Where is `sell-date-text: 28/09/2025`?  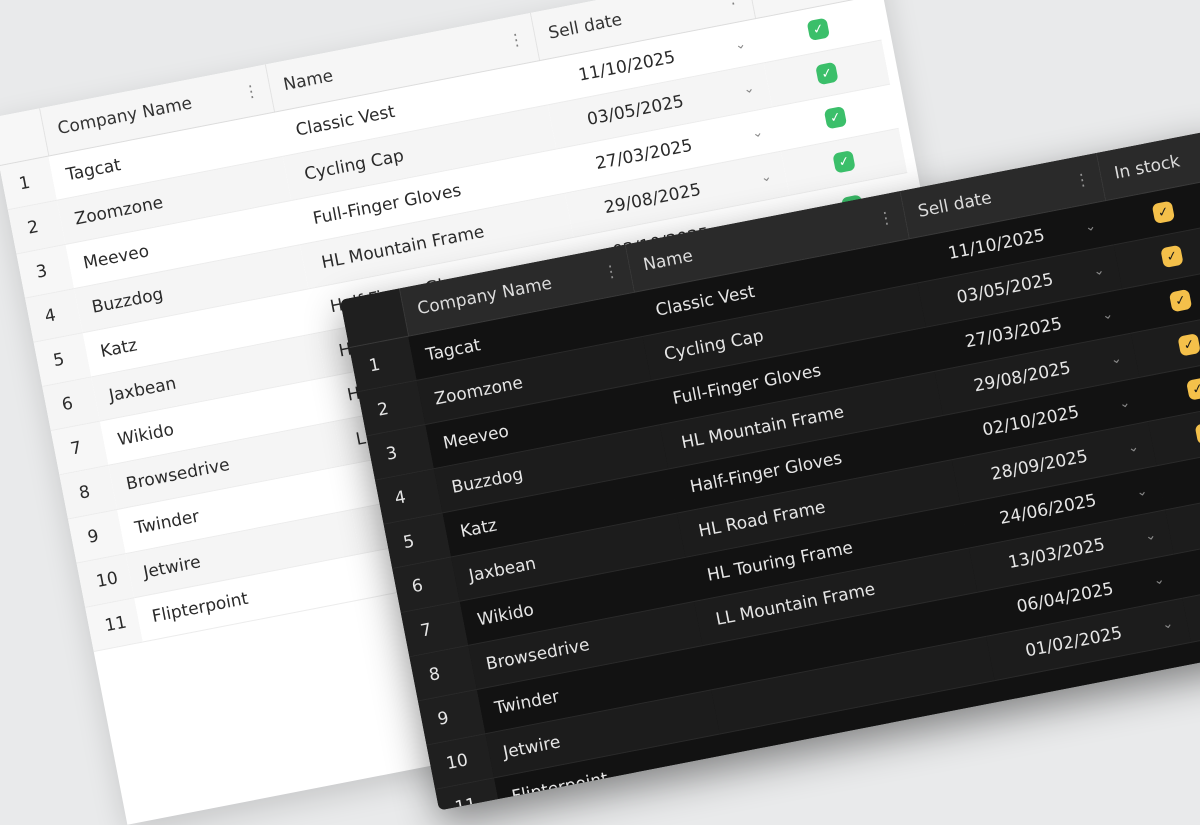
sell-date-text: 28/09/2025 is located at coordinates (1039, 465).